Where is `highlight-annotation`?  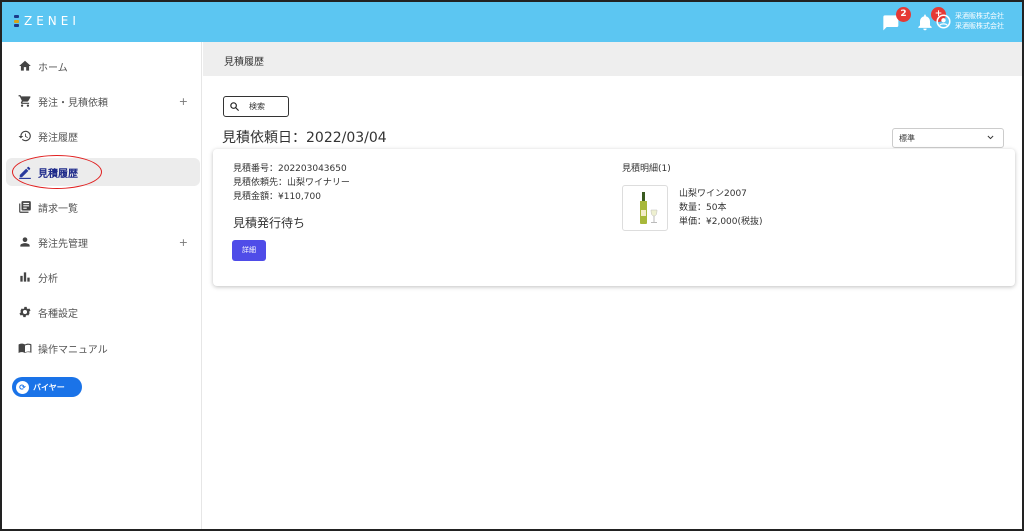 highlight-annotation is located at coordinates (57, 172).